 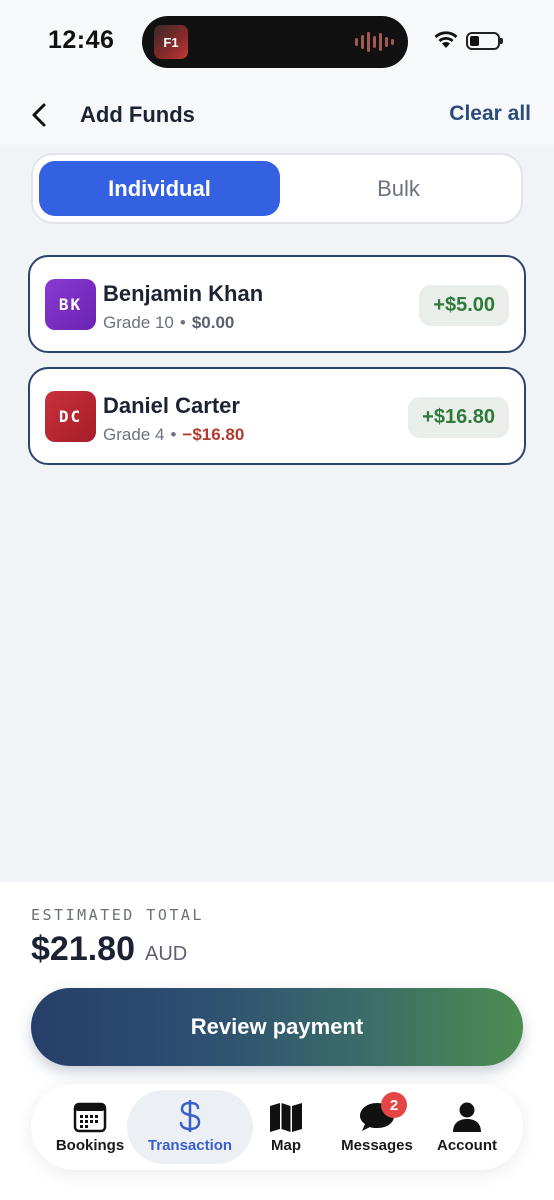 I want to click on student-grade: Grade 10, so click(x=138, y=322).